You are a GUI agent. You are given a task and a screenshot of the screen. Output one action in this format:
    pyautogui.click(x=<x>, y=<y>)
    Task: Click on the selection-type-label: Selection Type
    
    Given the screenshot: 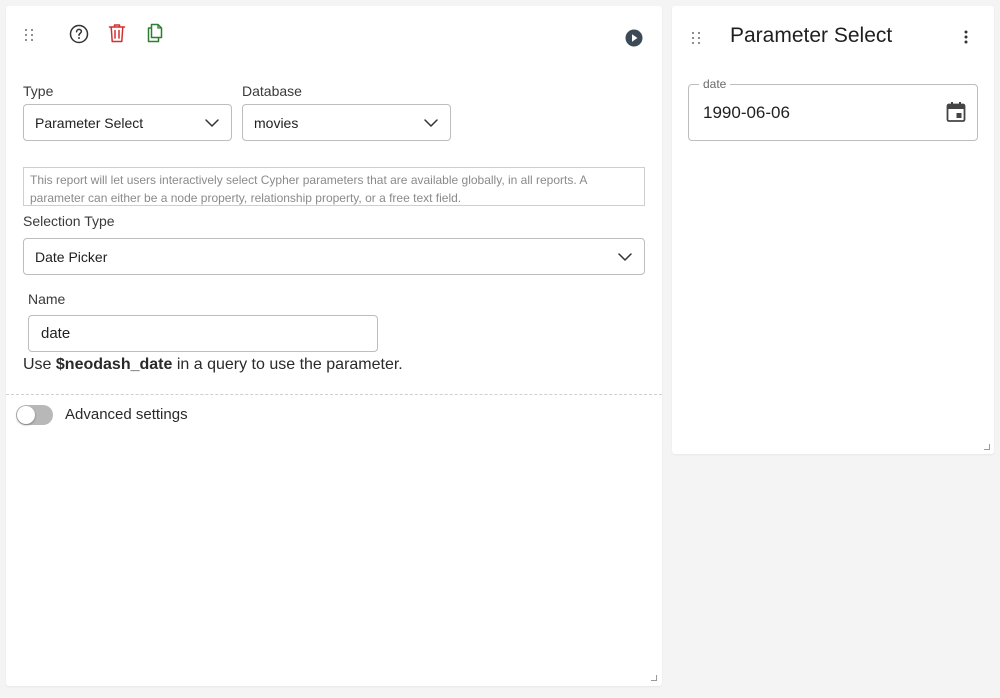 What is the action you would take?
    pyautogui.click(x=69, y=221)
    